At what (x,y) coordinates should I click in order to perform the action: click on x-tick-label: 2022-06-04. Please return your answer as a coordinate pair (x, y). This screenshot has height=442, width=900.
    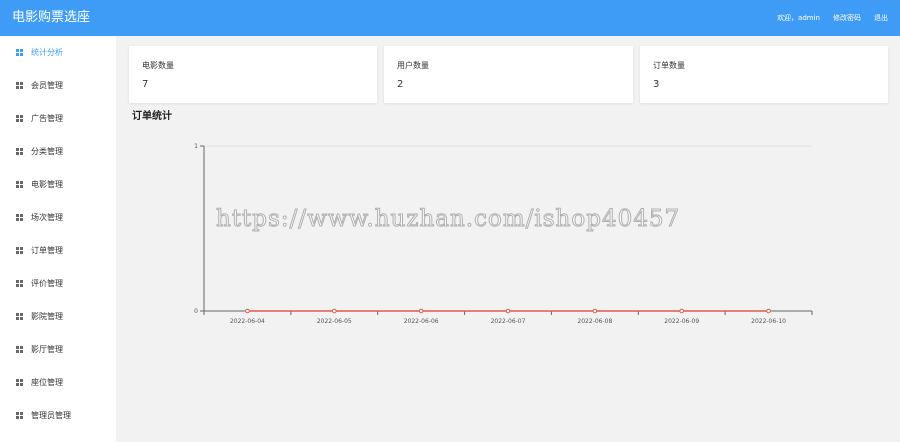
    Looking at the image, I should click on (247, 321).